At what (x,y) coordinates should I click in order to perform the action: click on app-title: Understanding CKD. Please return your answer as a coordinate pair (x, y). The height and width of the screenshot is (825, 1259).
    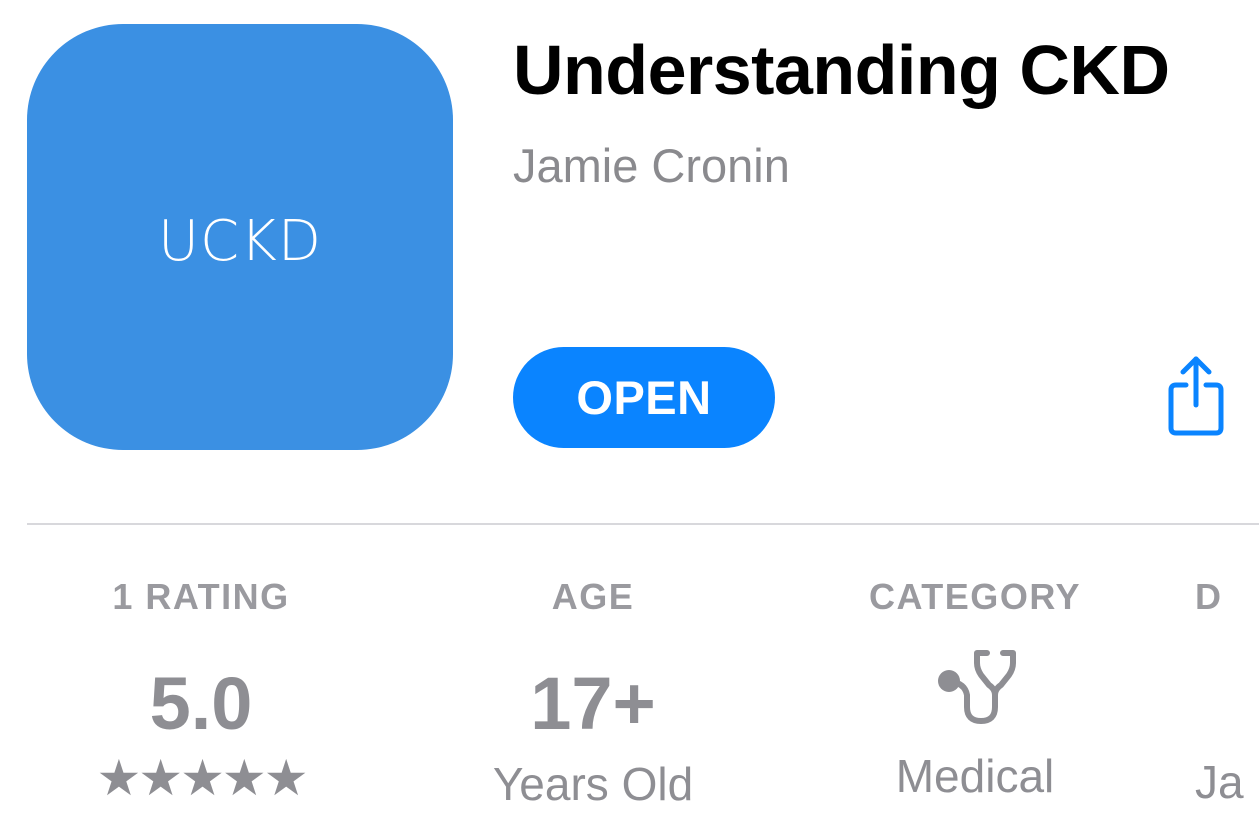
    Looking at the image, I should click on (841, 70).